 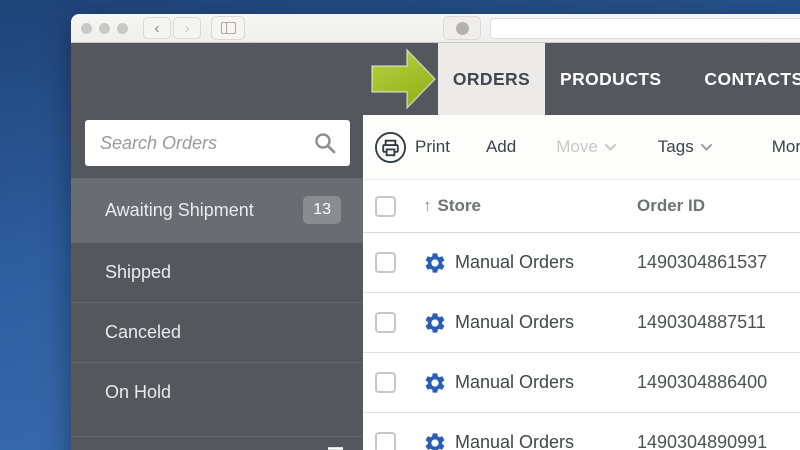 What do you see at coordinates (702, 382) in the screenshot?
I see `order-id: 1490304886400` at bounding box center [702, 382].